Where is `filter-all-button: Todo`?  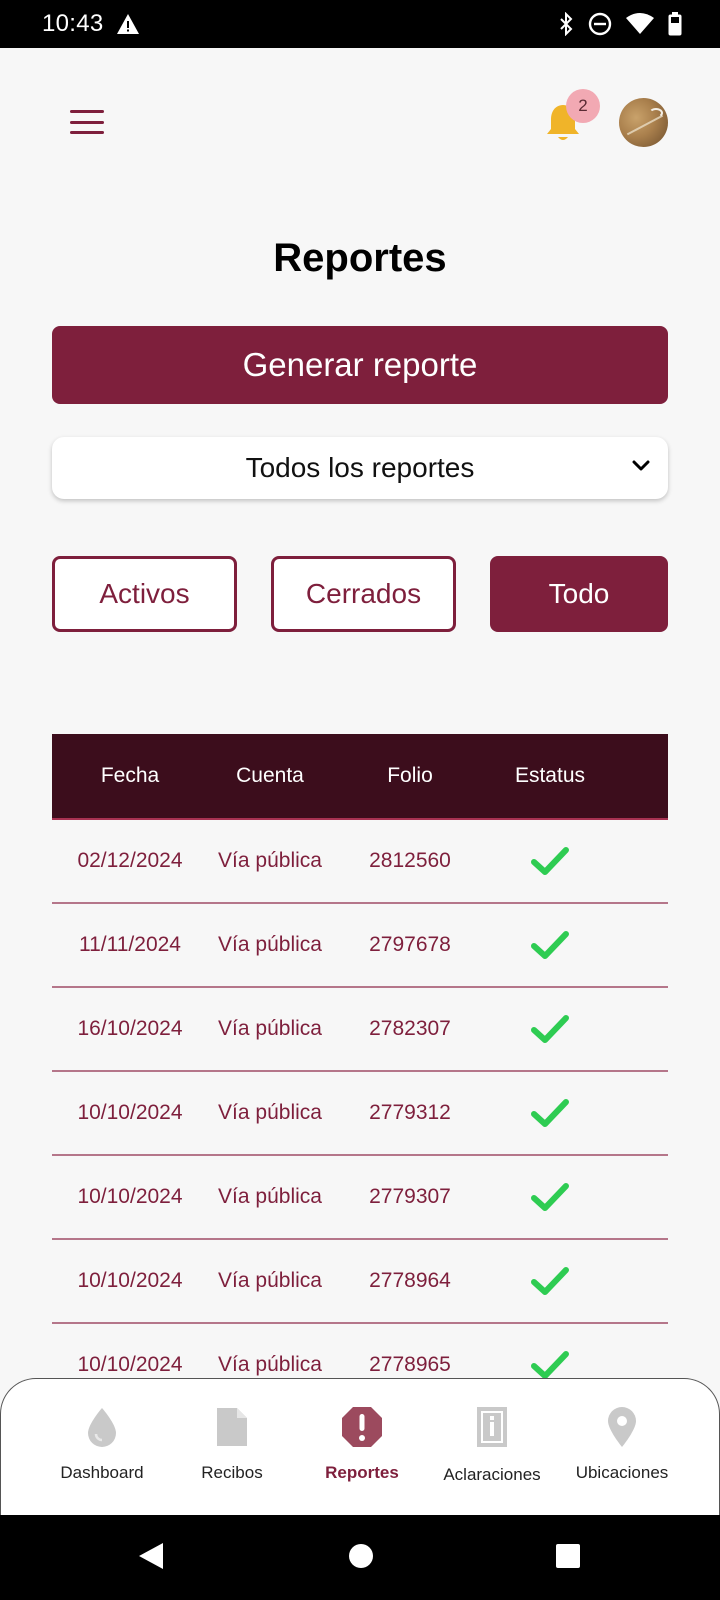
filter-all-button: Todo is located at coordinates (579, 594).